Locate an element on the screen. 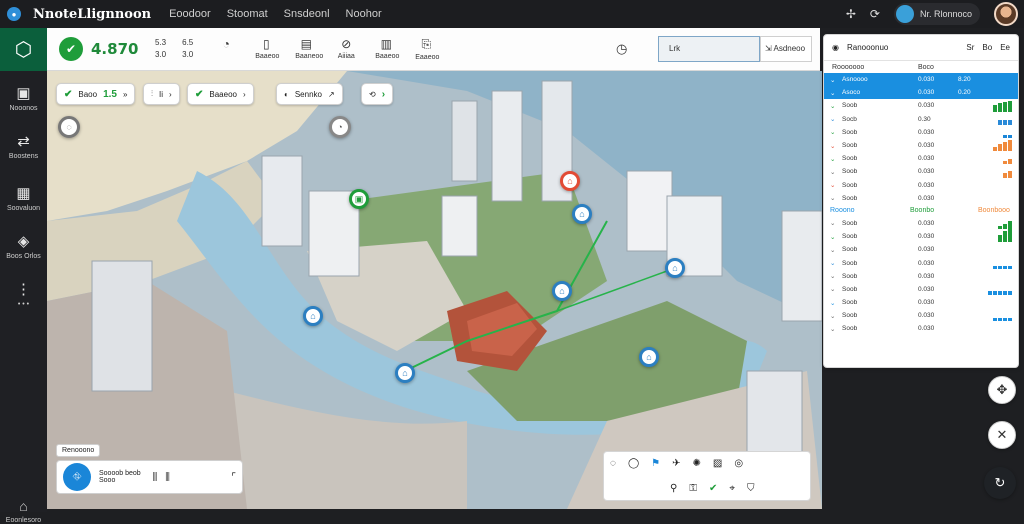 This screenshot has height=524, width=1024. chat-icon: ◯ is located at coordinates (633, 463).